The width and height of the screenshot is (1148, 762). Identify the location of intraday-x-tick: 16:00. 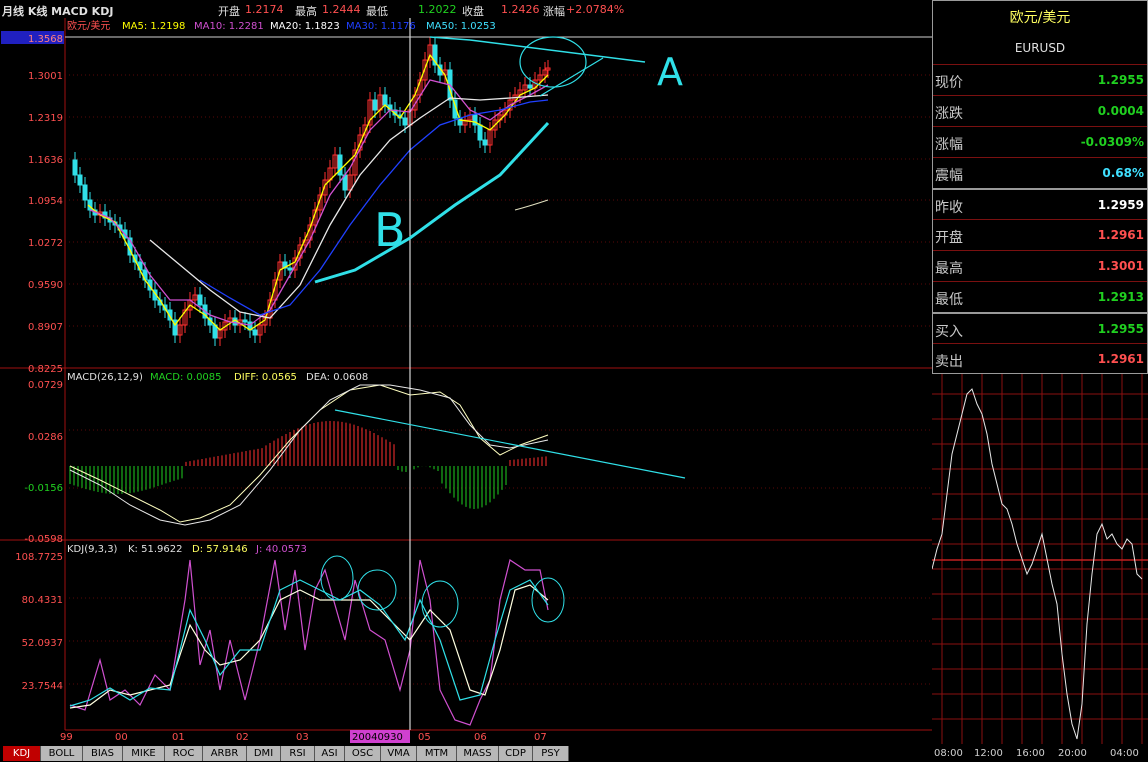
(1030, 753).